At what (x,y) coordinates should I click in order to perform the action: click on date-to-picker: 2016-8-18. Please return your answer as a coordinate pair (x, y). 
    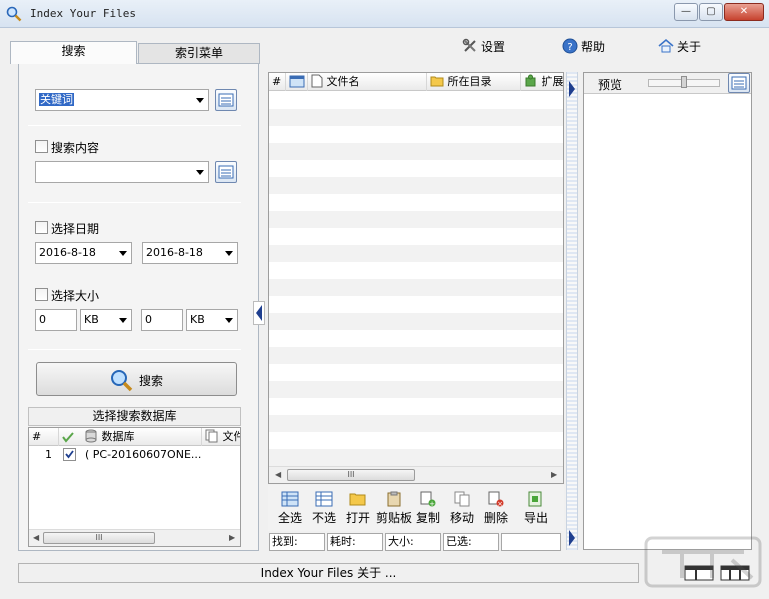
    Looking at the image, I should click on (190, 253).